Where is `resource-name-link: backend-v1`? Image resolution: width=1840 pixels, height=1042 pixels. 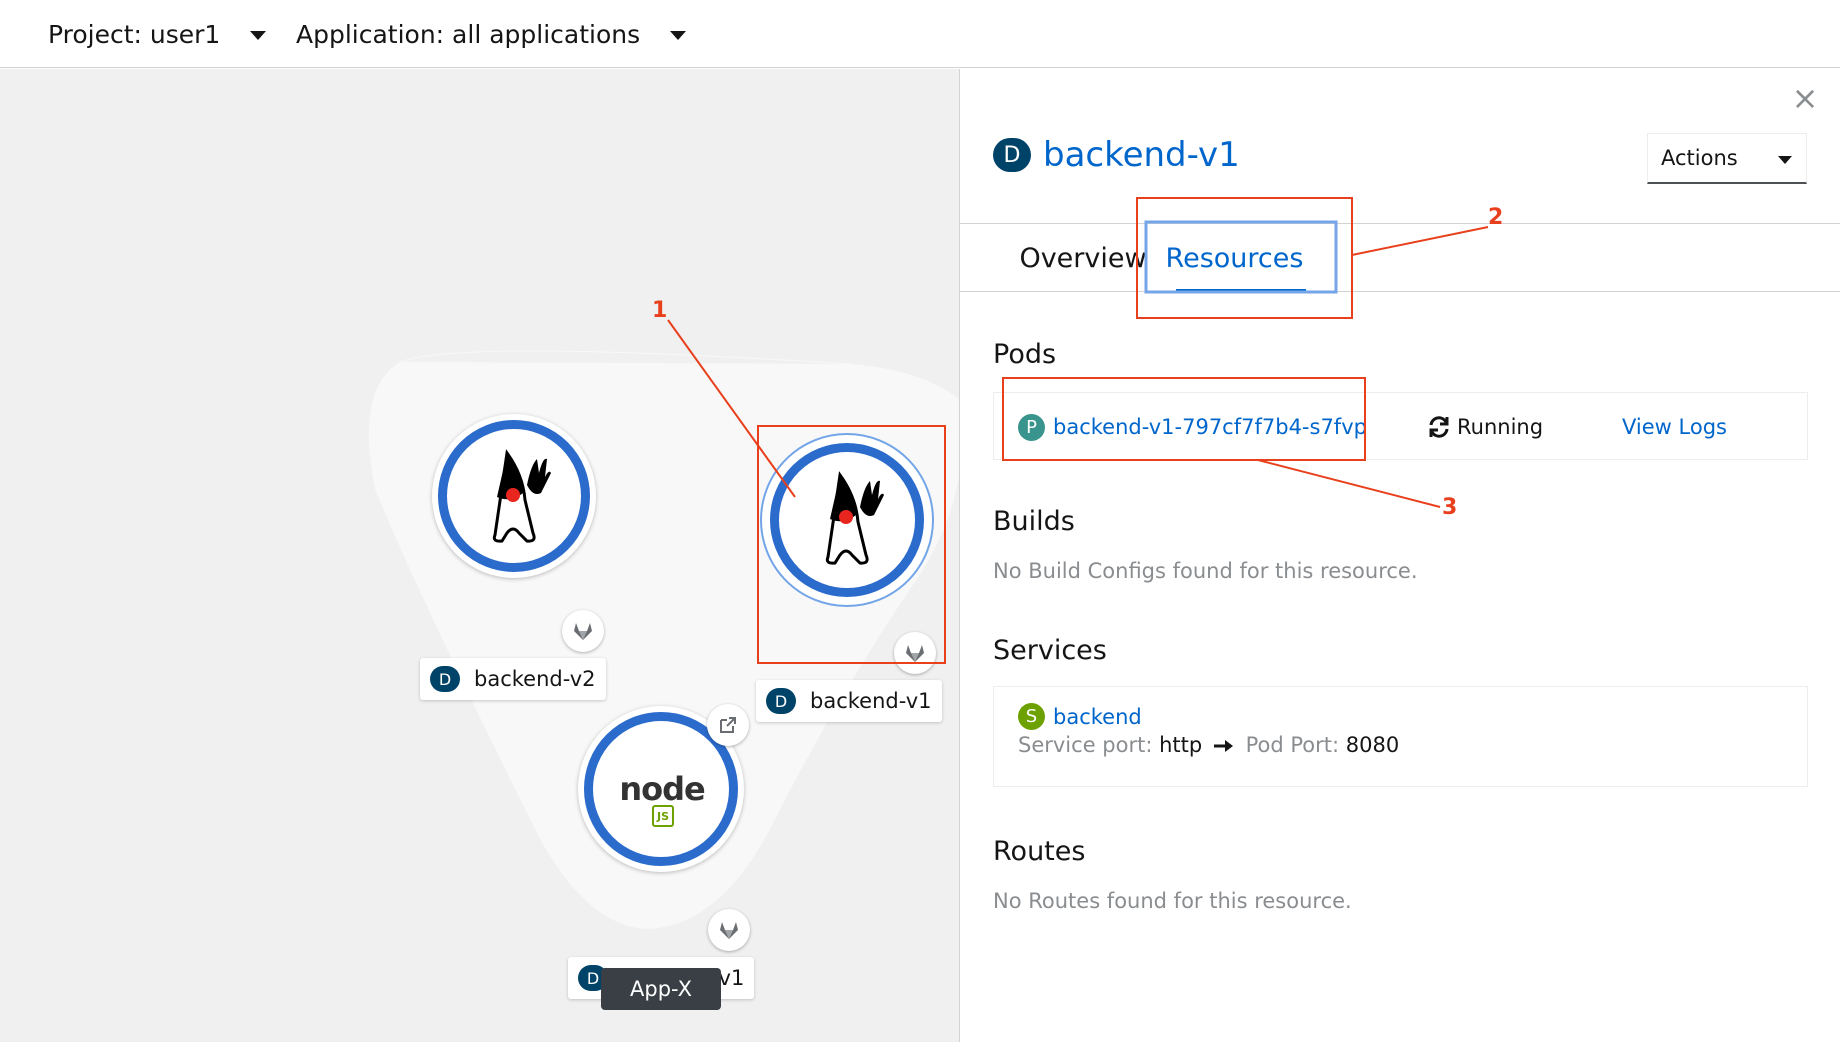
resource-name-link: backend-v1 is located at coordinates (1141, 155).